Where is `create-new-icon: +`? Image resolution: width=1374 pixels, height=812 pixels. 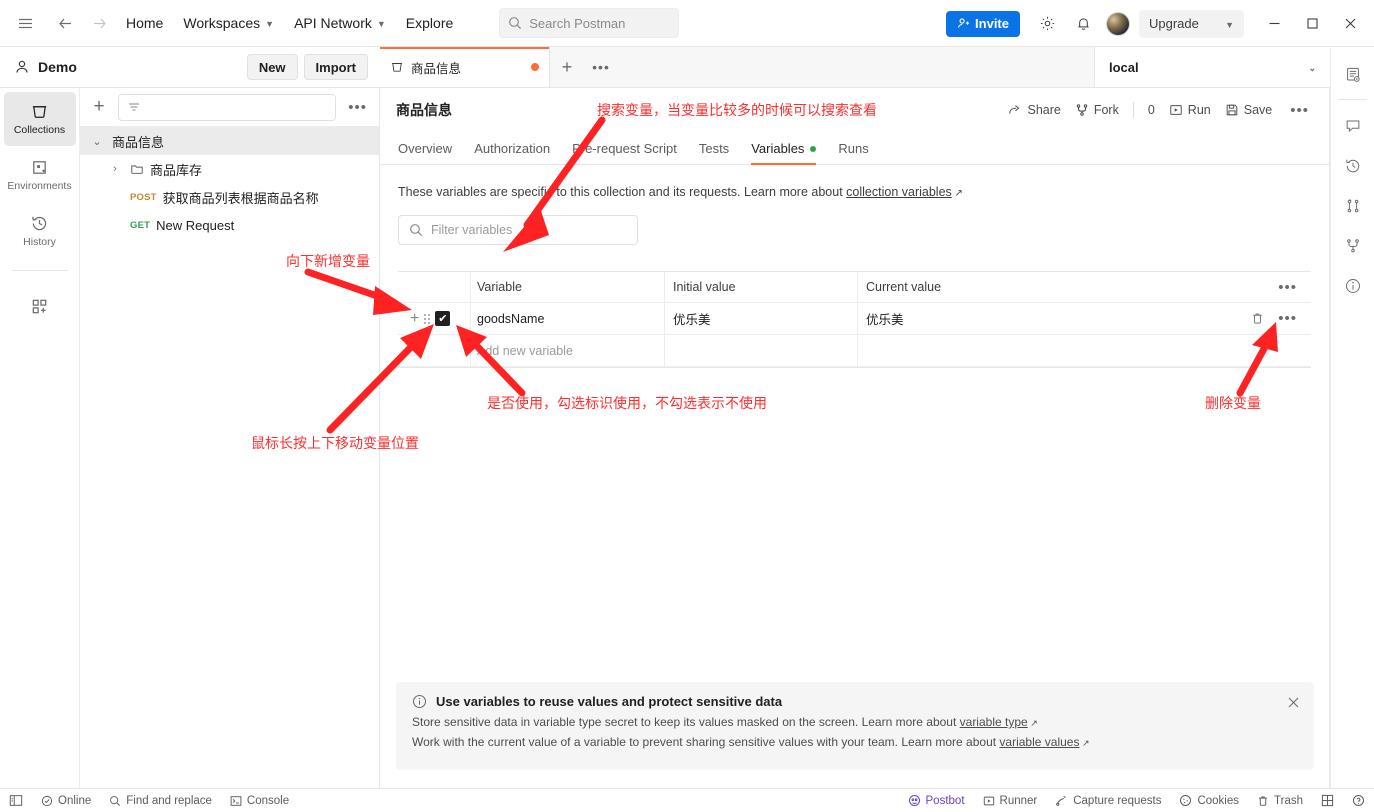 create-new-icon: + is located at coordinates (99, 107).